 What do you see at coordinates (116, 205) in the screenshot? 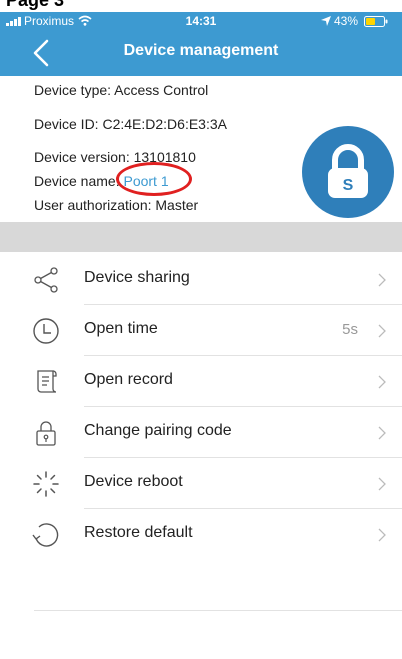
I see `user-authorization: User authorization: Master` at bounding box center [116, 205].